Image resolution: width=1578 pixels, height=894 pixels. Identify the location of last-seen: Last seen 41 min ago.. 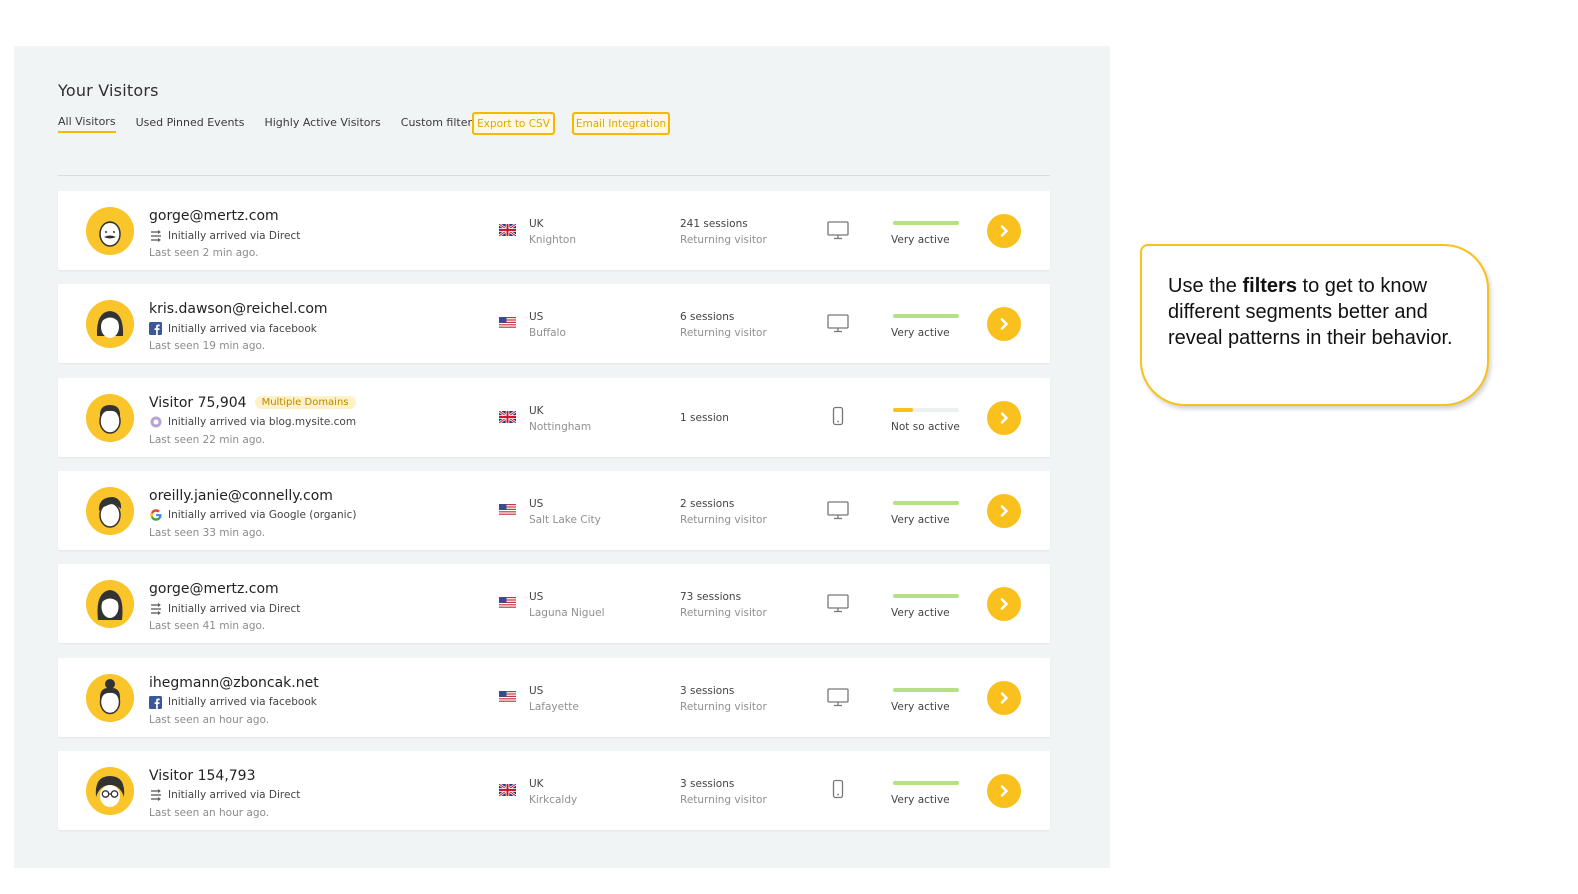
(207, 626).